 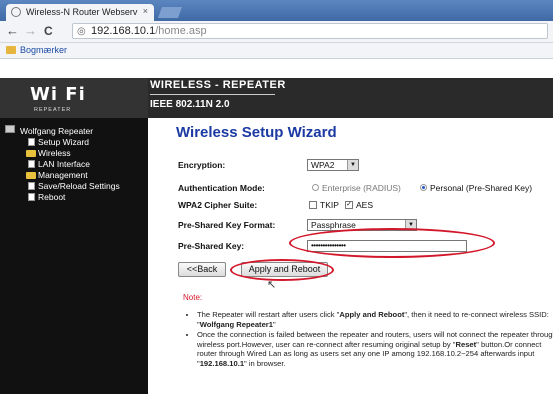 What do you see at coordinates (310, 31) in the screenshot?
I see `address-bar: ◎ 192.168.10.1/home.asp` at bounding box center [310, 31].